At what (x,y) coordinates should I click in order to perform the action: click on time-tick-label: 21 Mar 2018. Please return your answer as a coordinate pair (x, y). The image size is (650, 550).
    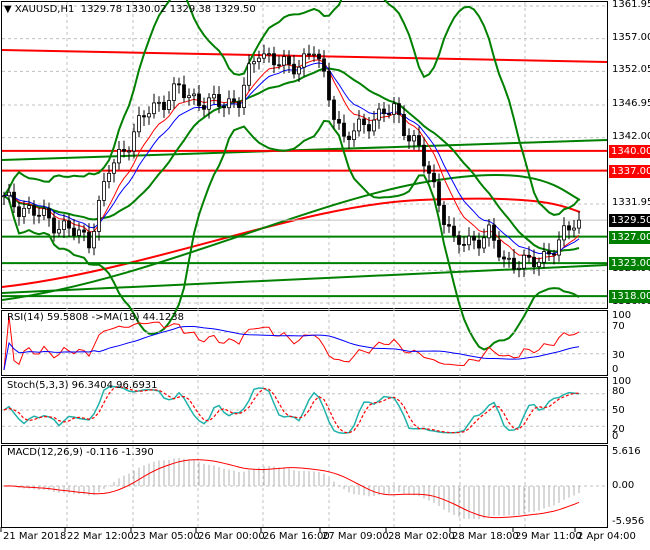
    Looking at the image, I should click on (35, 536).